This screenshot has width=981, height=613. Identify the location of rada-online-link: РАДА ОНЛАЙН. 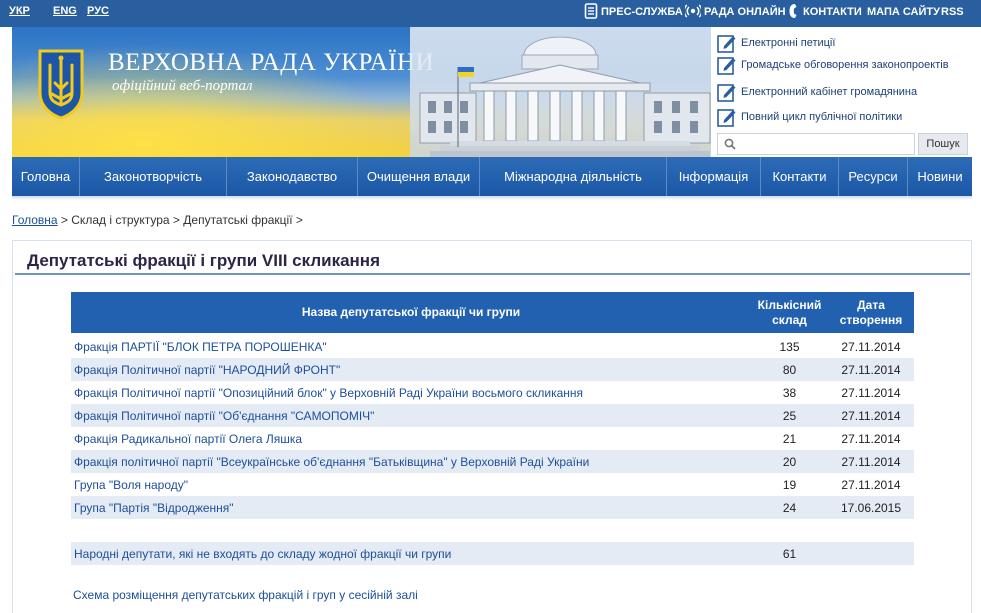
(745, 12).